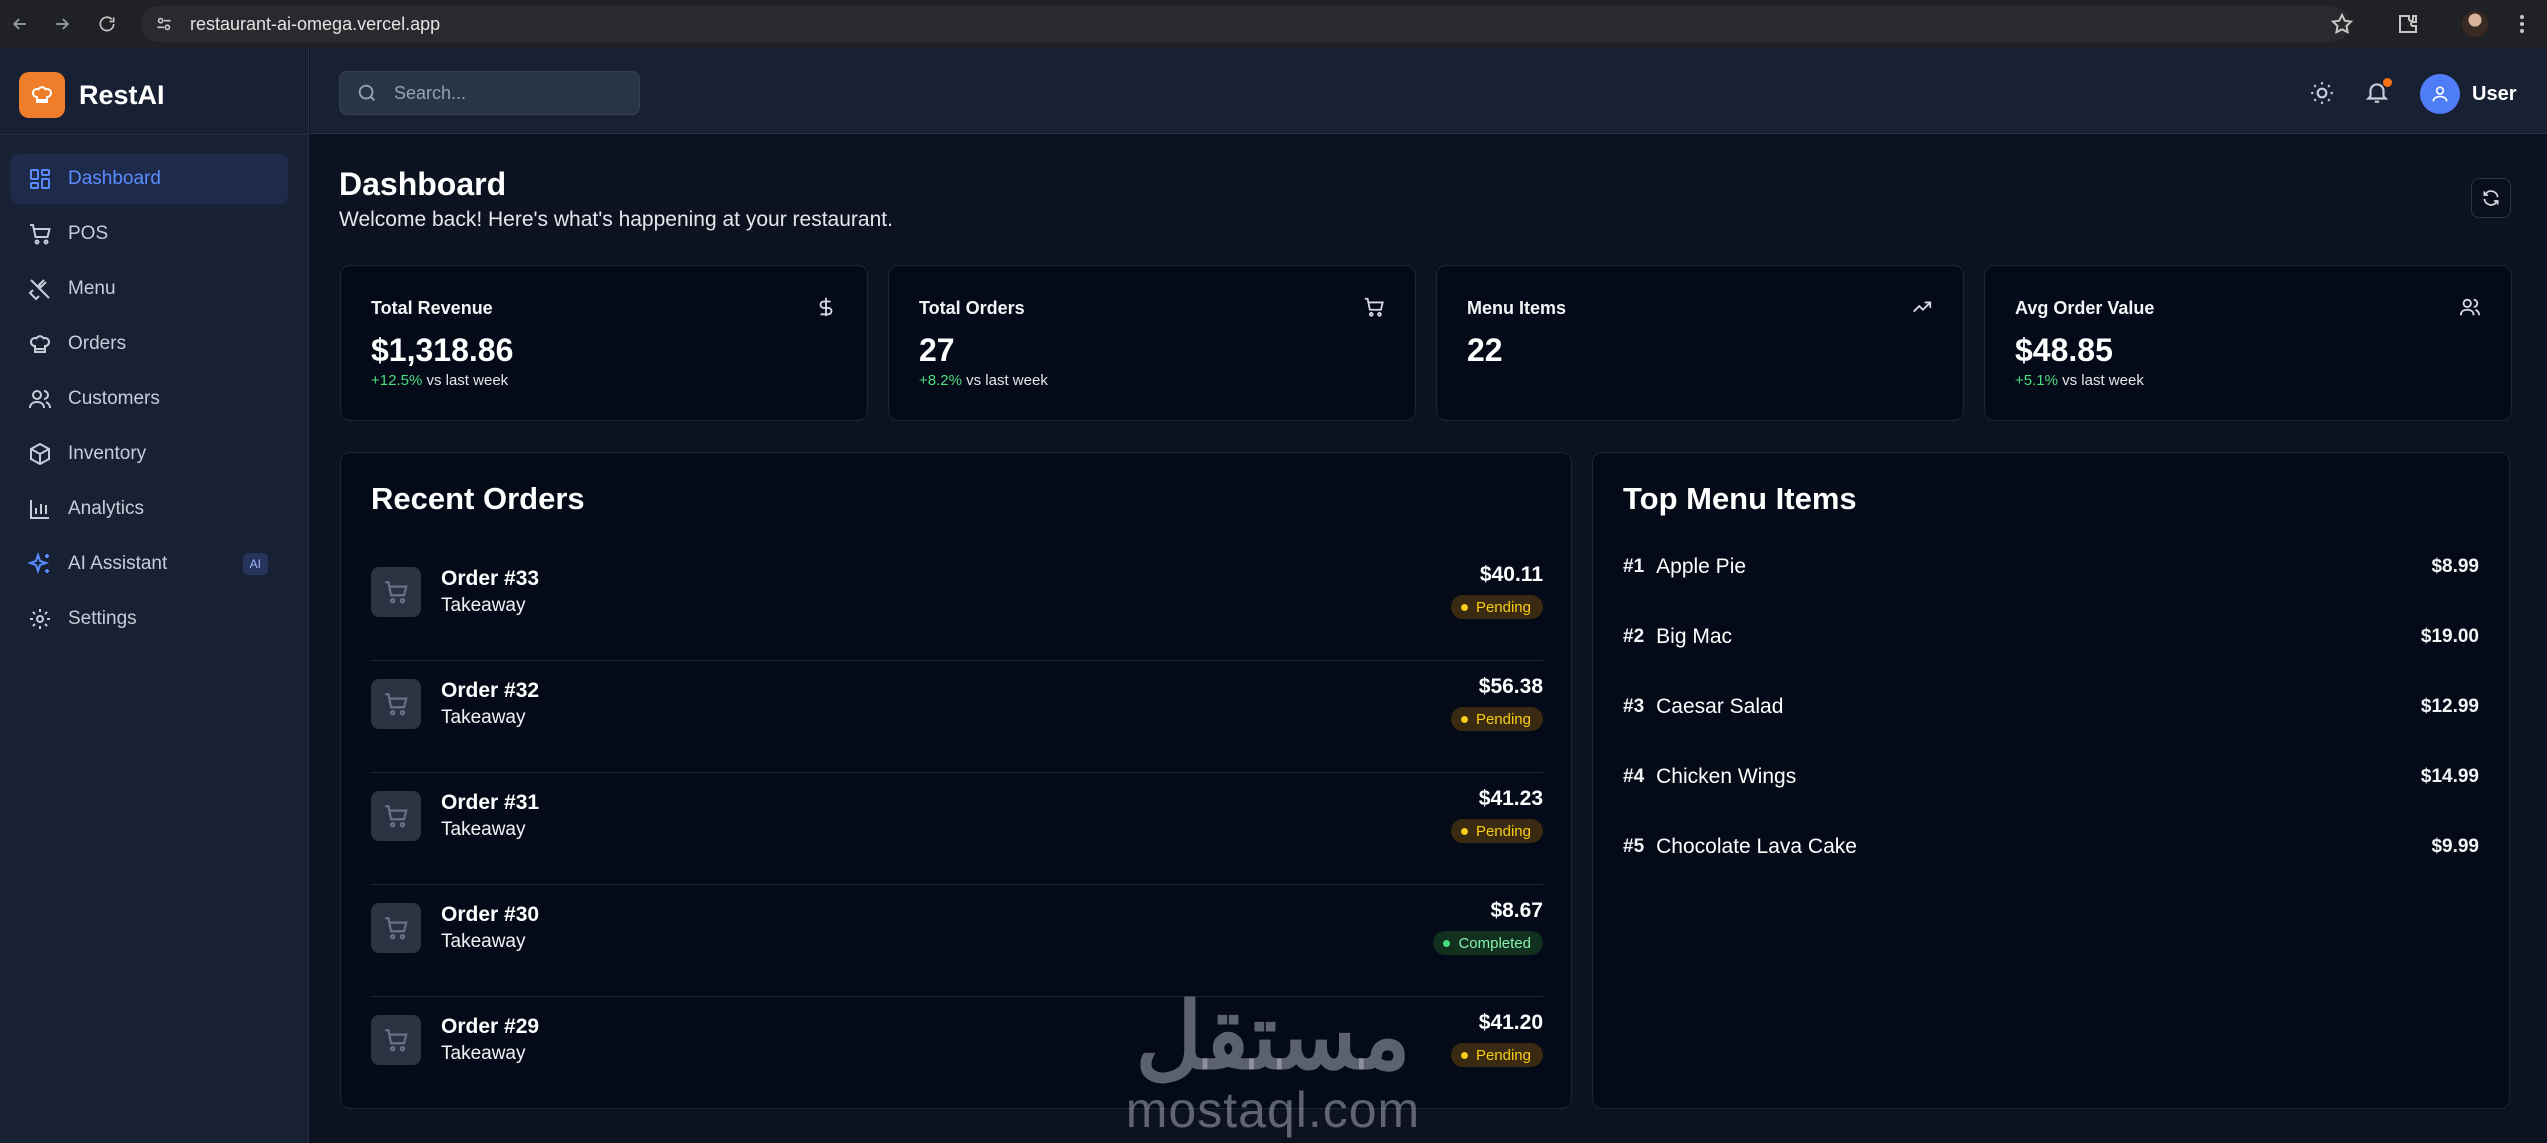 The width and height of the screenshot is (2547, 1143). What do you see at coordinates (957, 941) in the screenshot?
I see `order-row: Order #30 Takeaway $8.67 Completed` at bounding box center [957, 941].